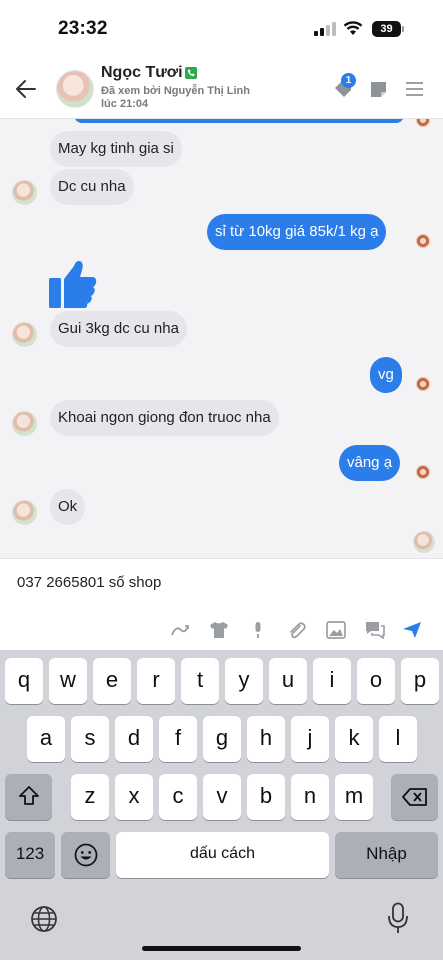  I want to click on contact-name: Ngọc Tươi, so click(142, 73).